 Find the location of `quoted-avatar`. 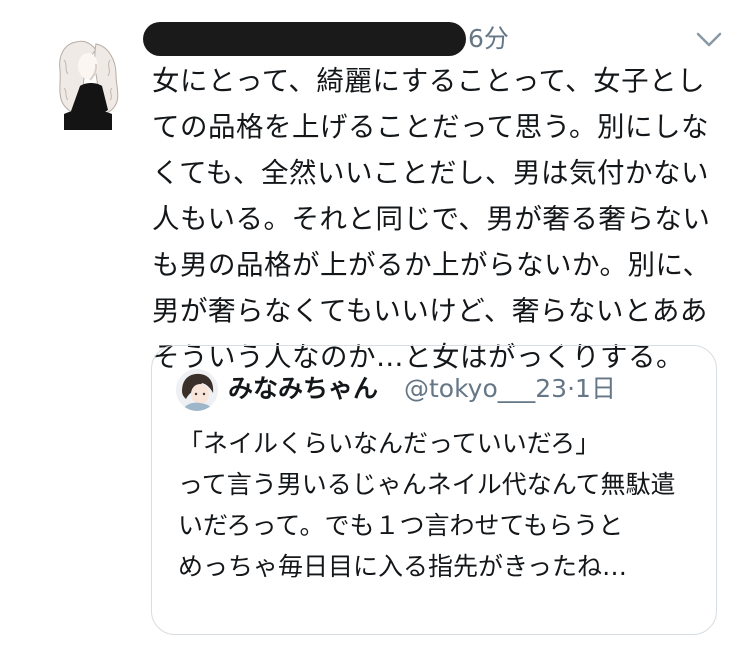

quoted-avatar is located at coordinates (197, 390).